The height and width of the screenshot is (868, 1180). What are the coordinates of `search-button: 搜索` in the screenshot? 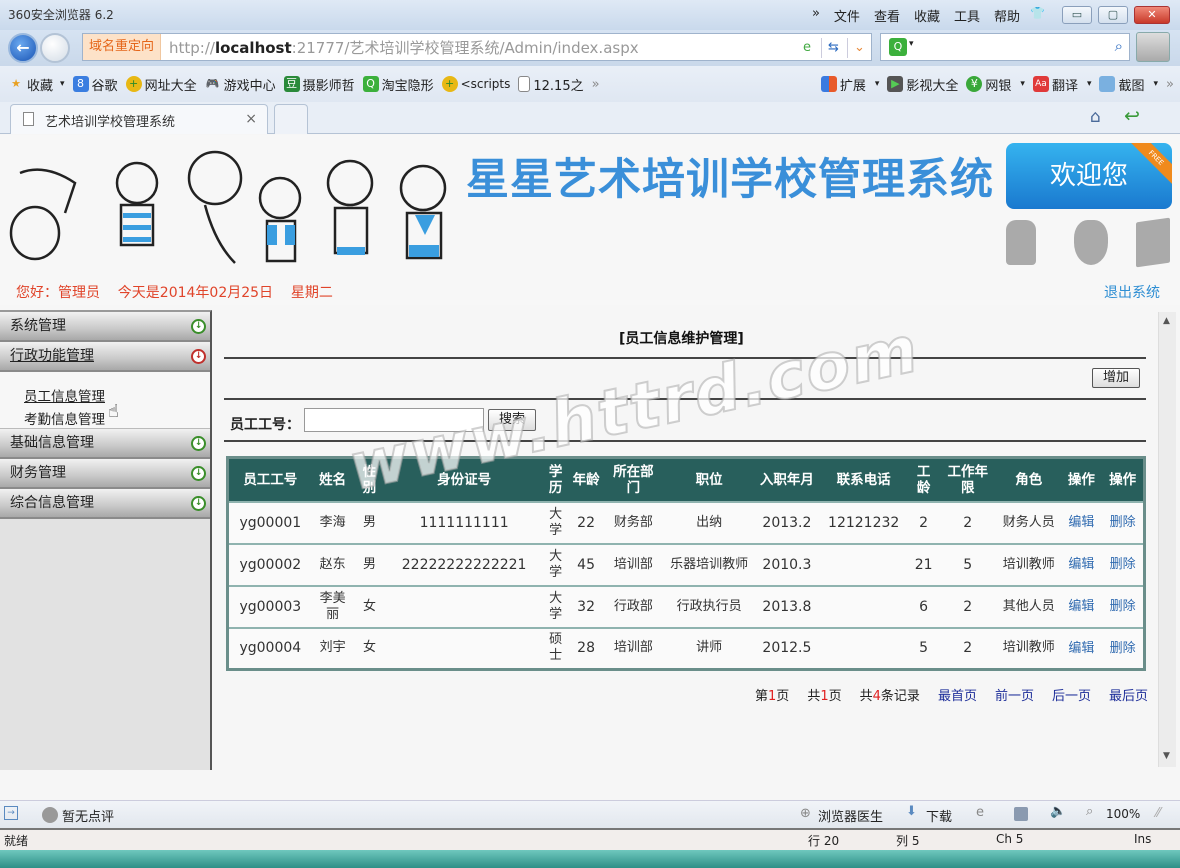 It's located at (512, 420).